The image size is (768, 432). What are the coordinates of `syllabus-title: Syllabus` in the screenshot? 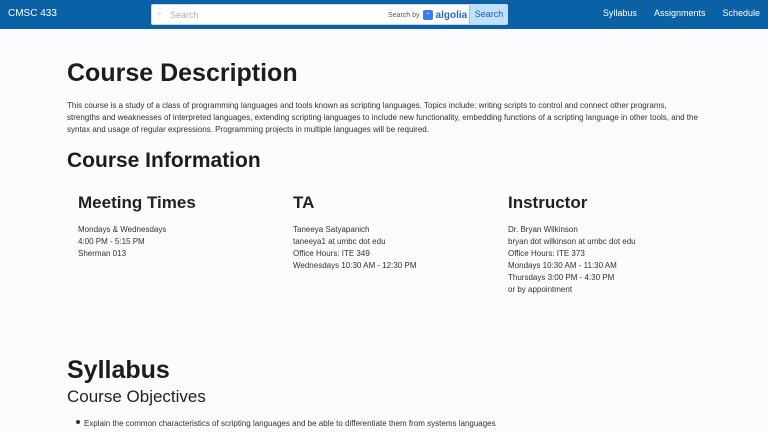 It's located at (118, 370).